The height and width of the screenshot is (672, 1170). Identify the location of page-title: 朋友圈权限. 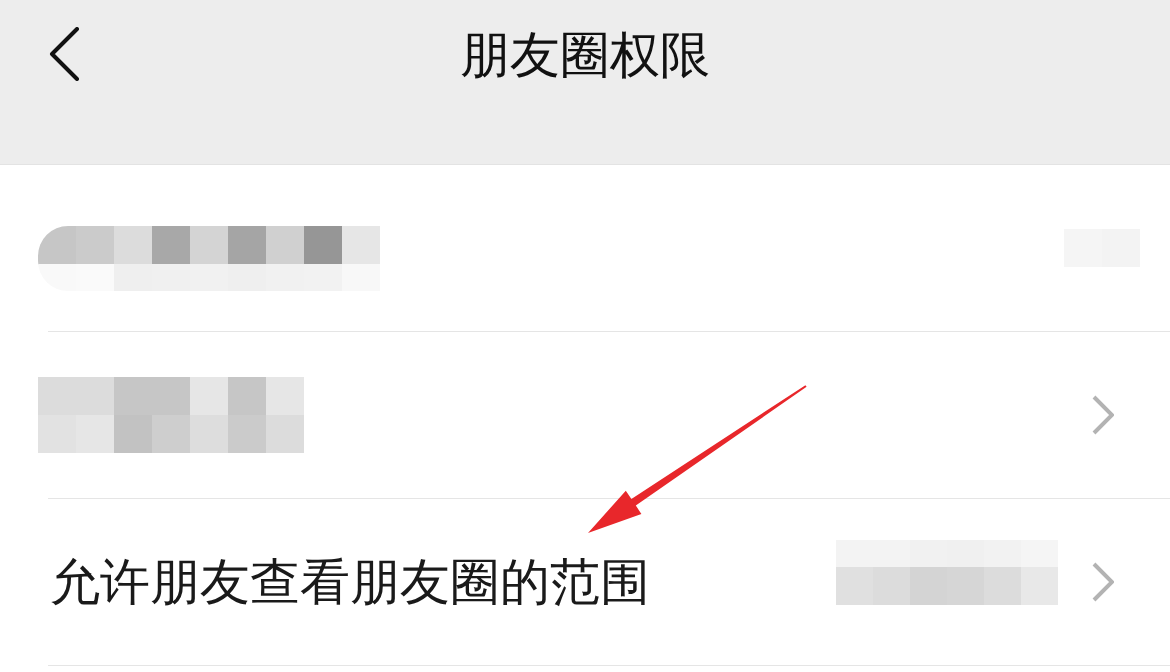
(585, 55).